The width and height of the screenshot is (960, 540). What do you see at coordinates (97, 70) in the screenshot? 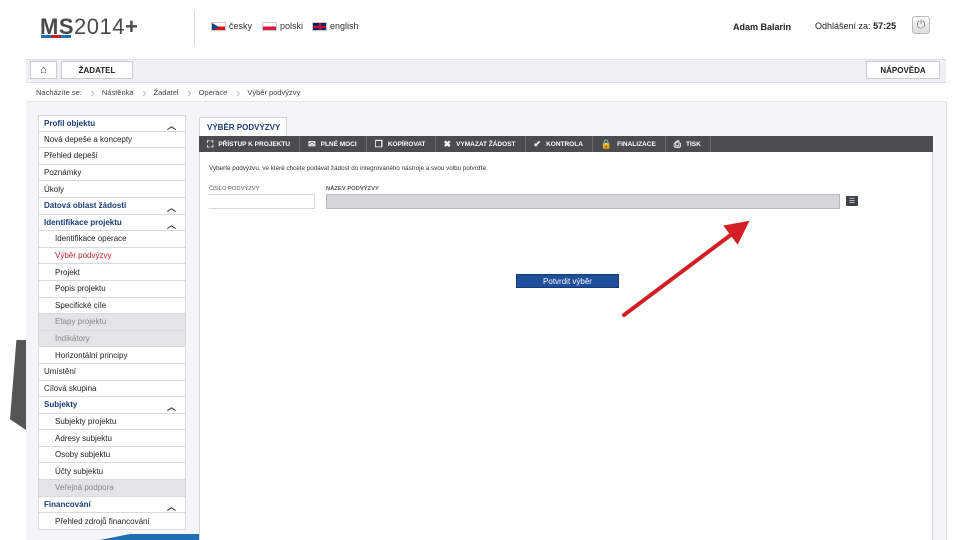
I see `applicant-button: ŽADATEL` at bounding box center [97, 70].